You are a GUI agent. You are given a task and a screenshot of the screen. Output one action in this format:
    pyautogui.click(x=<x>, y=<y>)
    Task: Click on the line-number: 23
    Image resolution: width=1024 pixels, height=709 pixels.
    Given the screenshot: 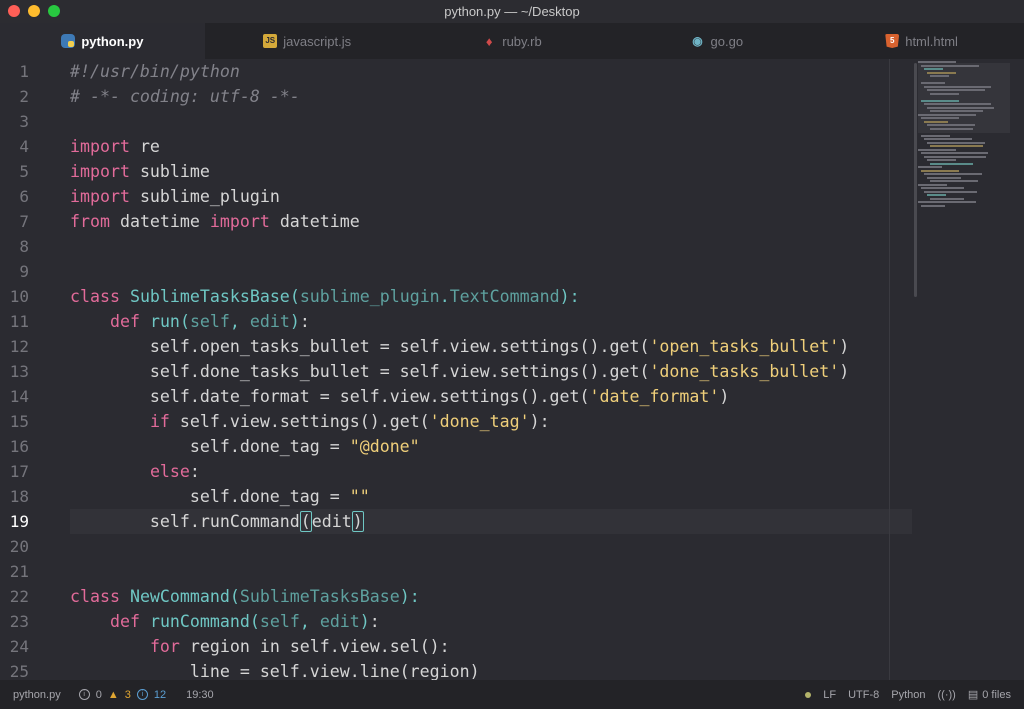 What is the action you would take?
    pyautogui.click(x=29, y=621)
    